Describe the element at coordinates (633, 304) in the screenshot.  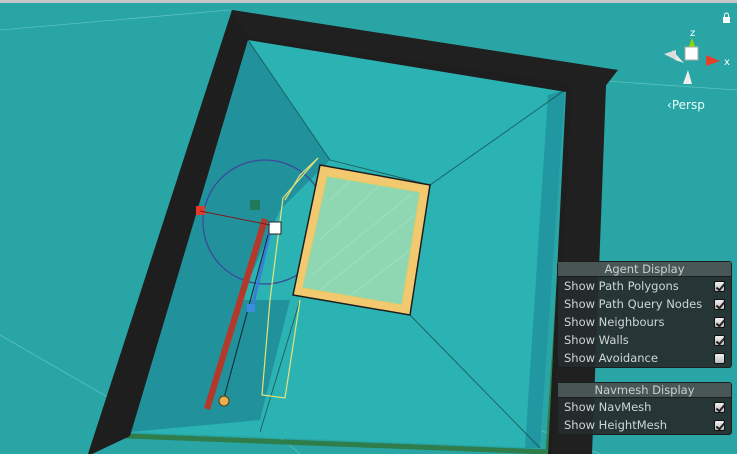
I see `option-label: Show Path Query Nodes` at that location.